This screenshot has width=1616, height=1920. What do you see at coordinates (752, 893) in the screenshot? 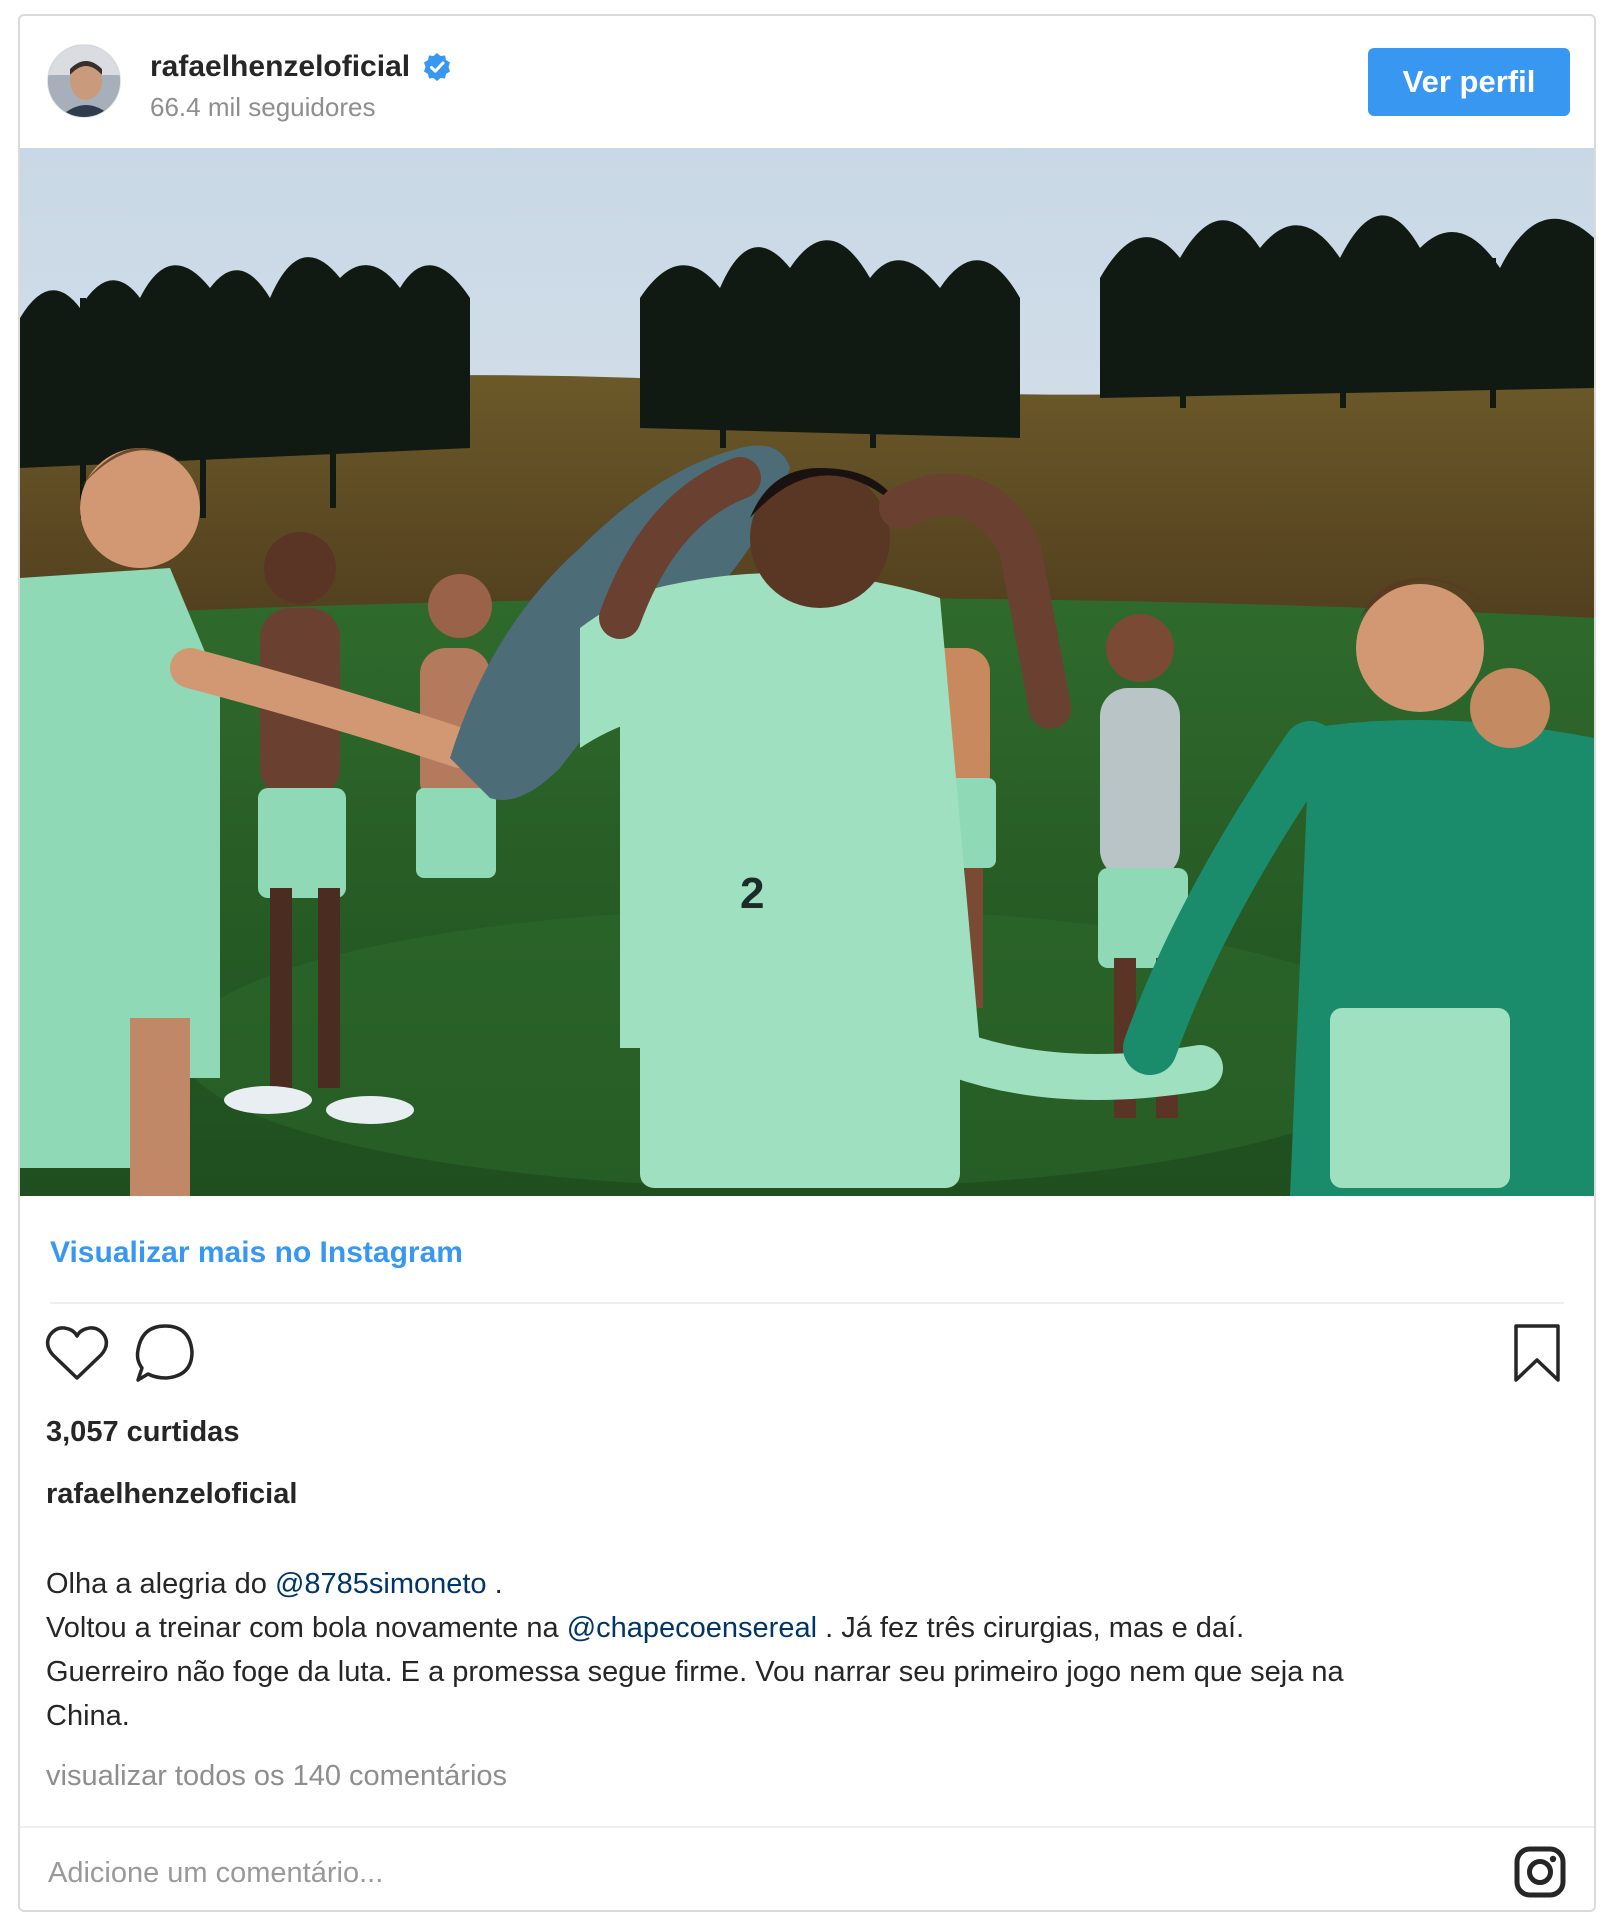
I see `jersey-number: 2` at bounding box center [752, 893].